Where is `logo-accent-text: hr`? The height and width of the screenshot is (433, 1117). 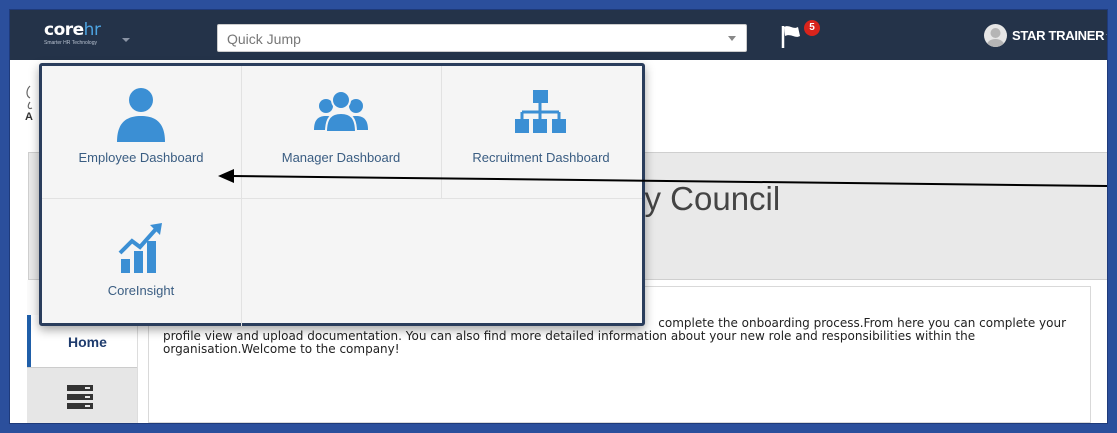 logo-accent-text: hr is located at coordinates (92, 30).